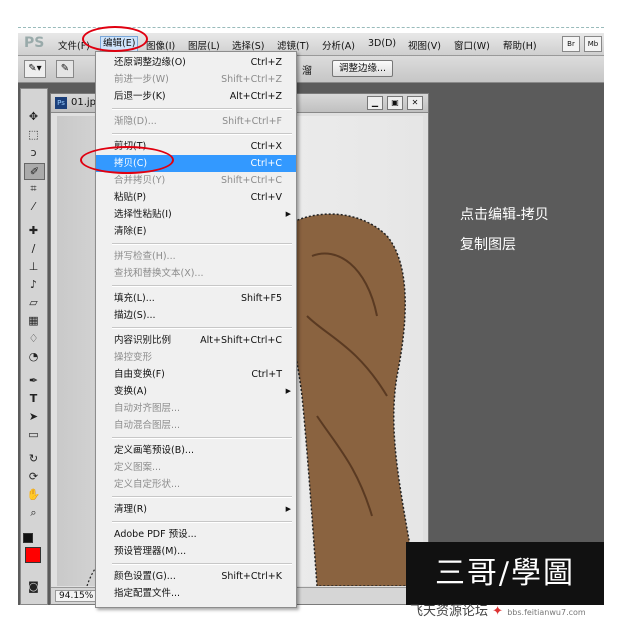 This screenshot has width=628, height=630. Describe the element at coordinates (140, 180) in the screenshot. I see `edit-menu-item-label: 合并拷贝(Y)` at that location.